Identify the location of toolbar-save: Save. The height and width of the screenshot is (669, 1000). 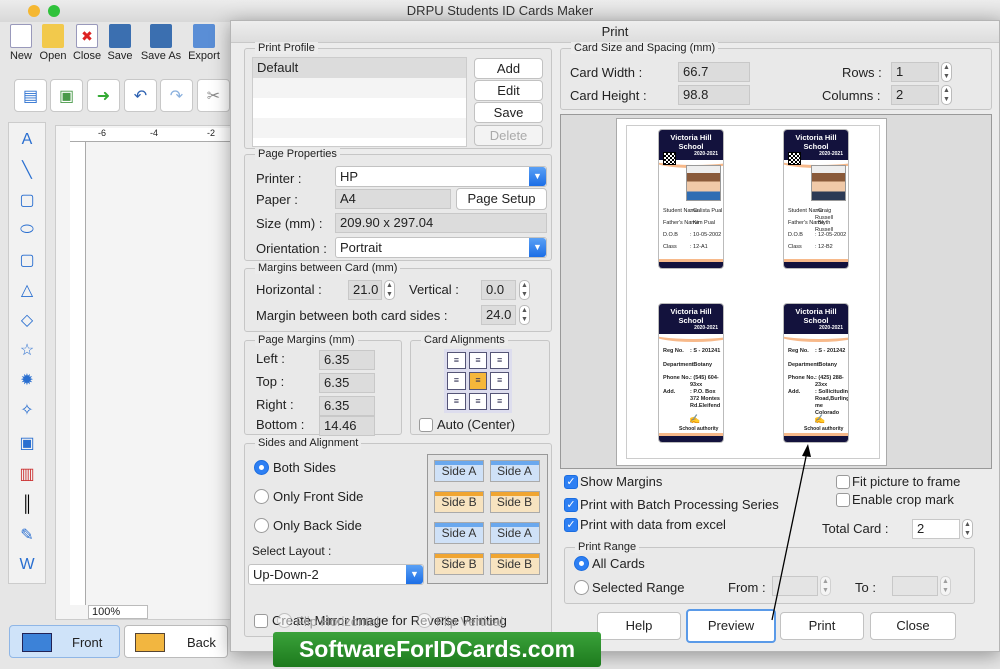
(120, 43).